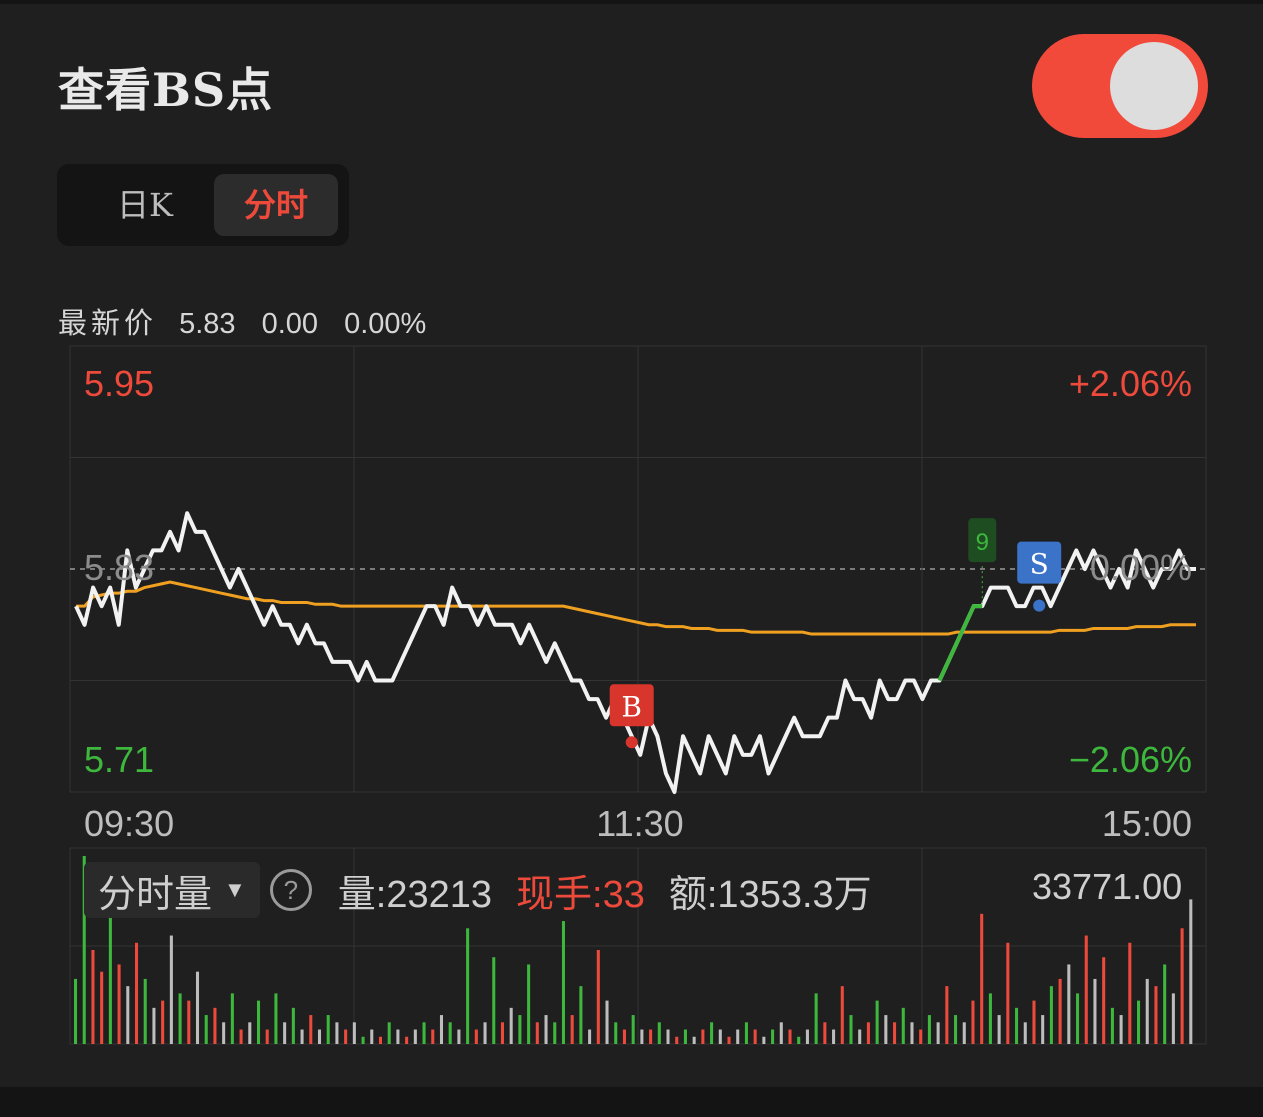 The width and height of the screenshot is (1263, 1117). Describe the element at coordinates (1039, 564) in the screenshot. I see `sell-marker-label: S` at that location.